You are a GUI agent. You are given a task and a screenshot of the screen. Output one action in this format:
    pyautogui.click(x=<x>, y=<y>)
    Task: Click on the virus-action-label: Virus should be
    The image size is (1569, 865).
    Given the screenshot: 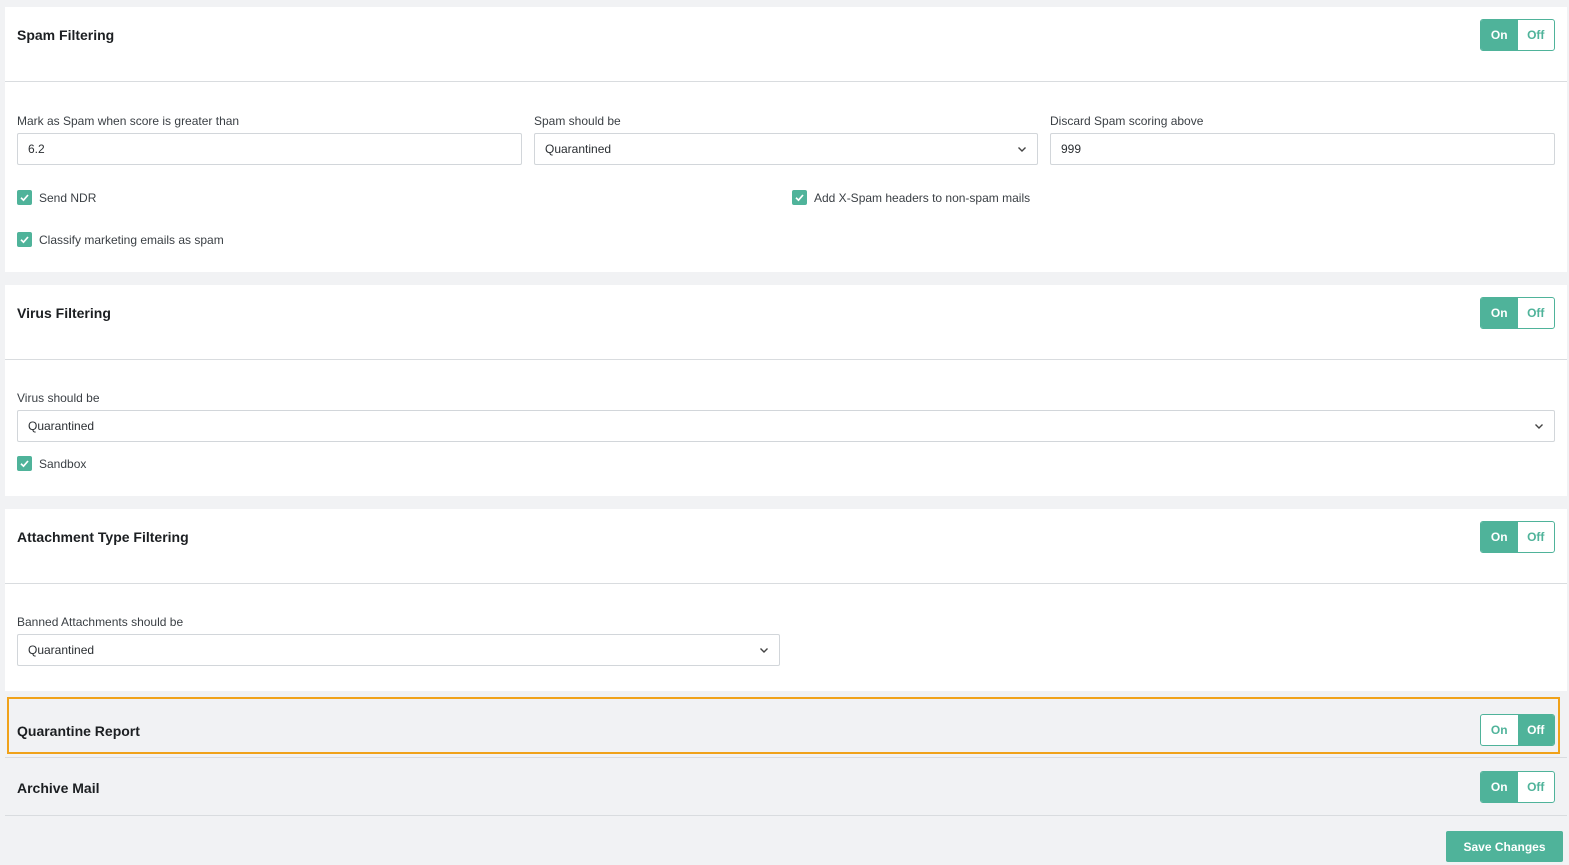 What is the action you would take?
    pyautogui.click(x=58, y=398)
    